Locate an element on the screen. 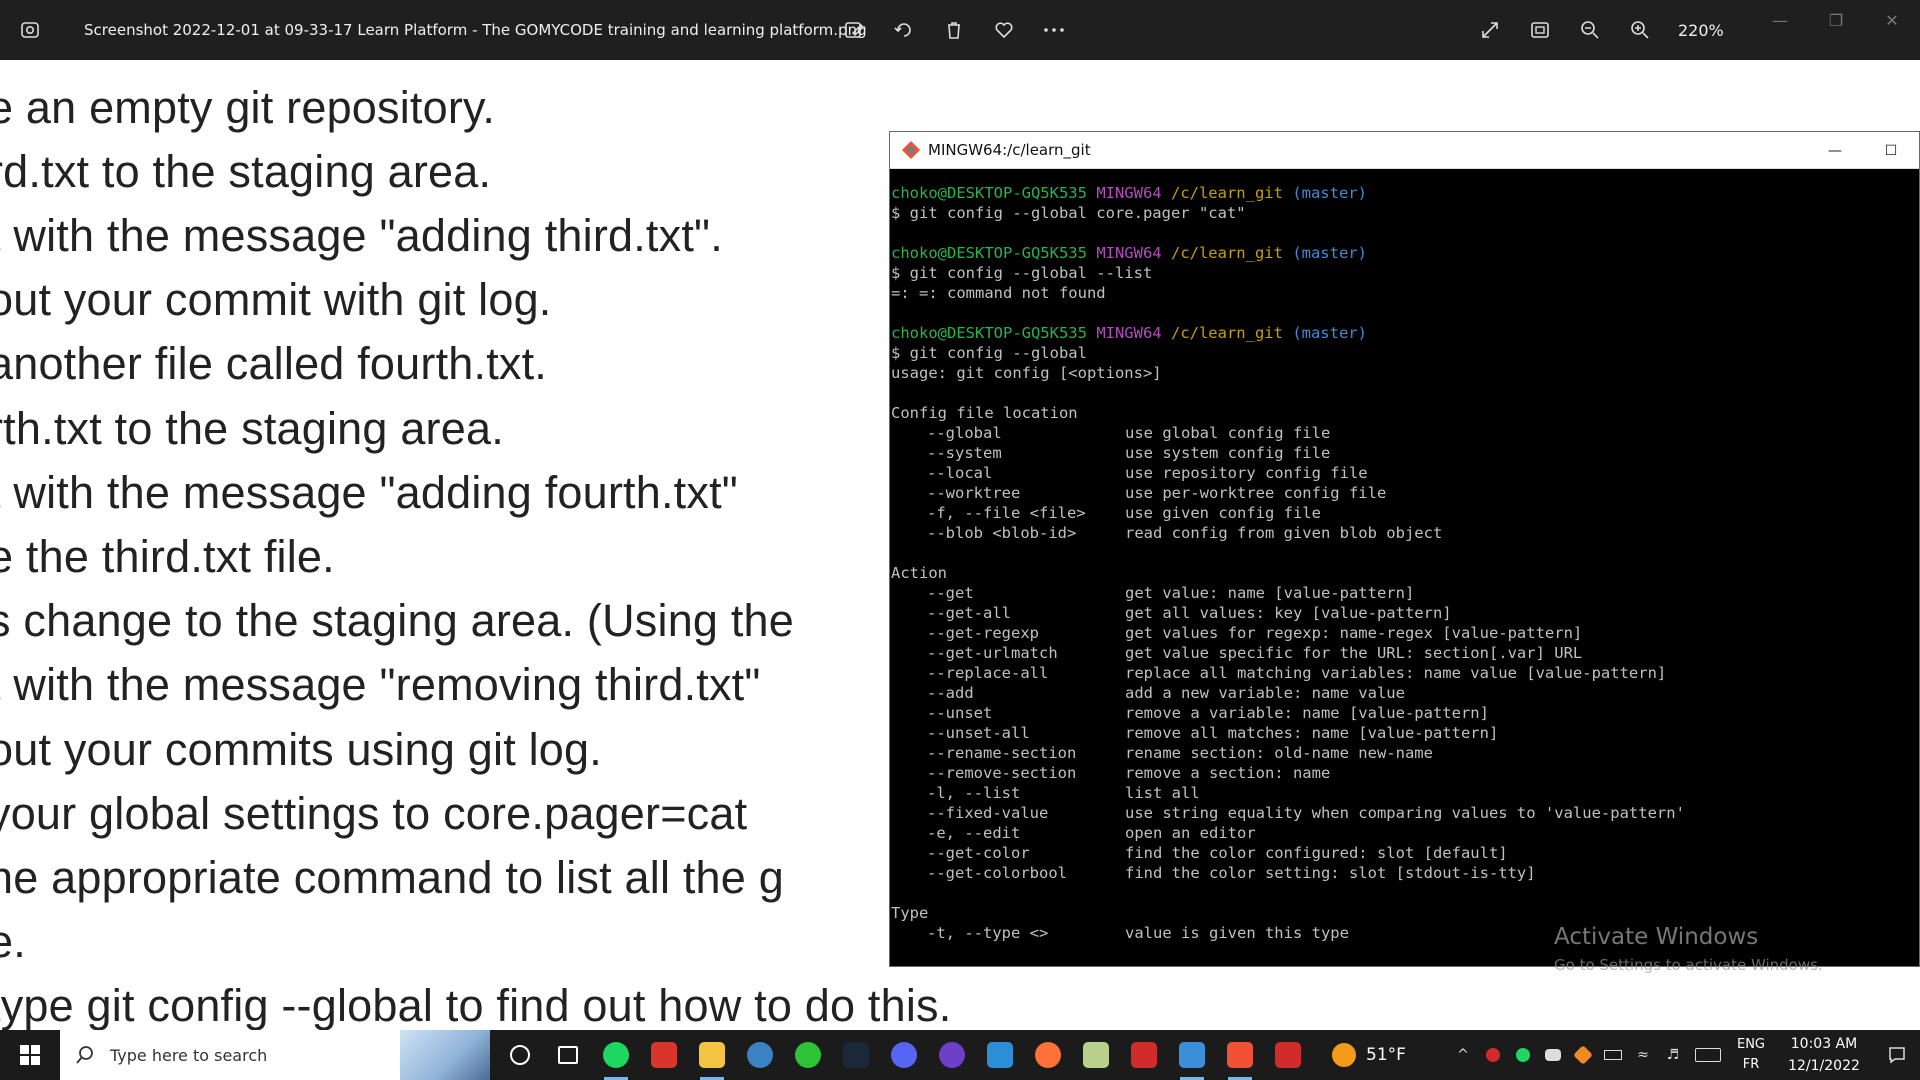 Image resolution: width=1920 pixels, height=1080 pixels. git-bash-icon is located at coordinates (1240, 1055).